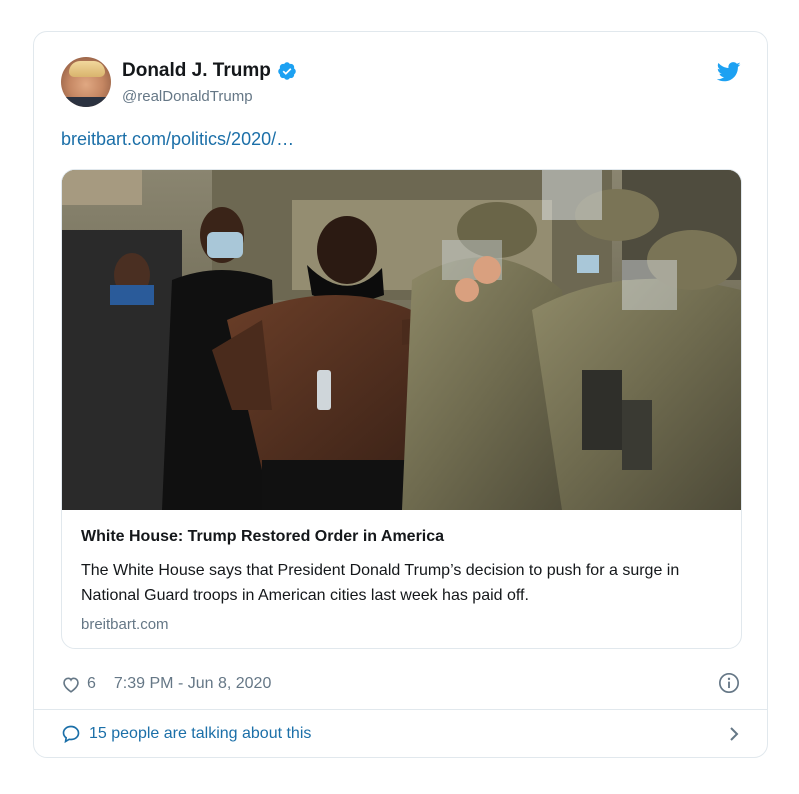 This screenshot has width=799, height=794. I want to click on tweet-meta-row: 6 7:39 PM - Jun 8, 2020, so click(166, 684).